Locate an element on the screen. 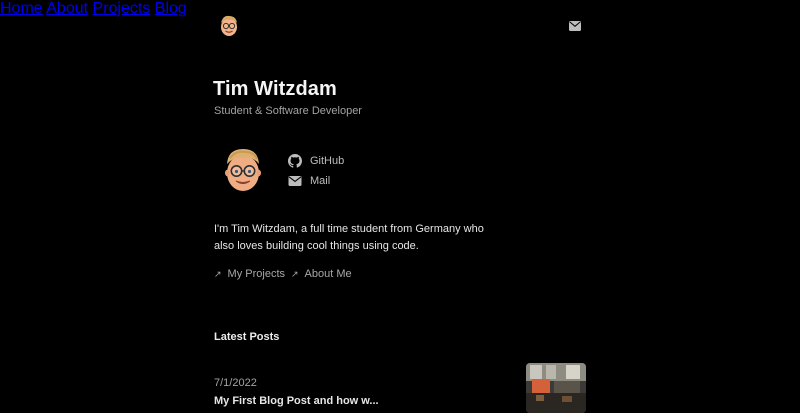 The height and width of the screenshot is (413, 800). latest-posts-heading: Latest Posts is located at coordinates (247, 337).